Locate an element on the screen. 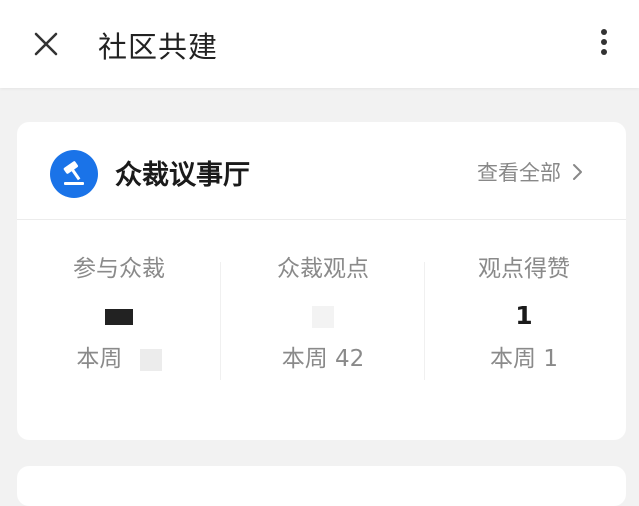  more-button is located at coordinates (604, 44).